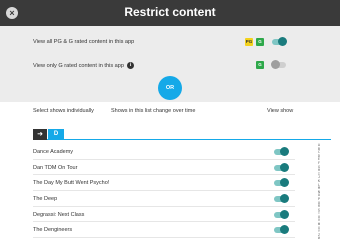 The image size is (340, 247). What do you see at coordinates (170, 67) in the screenshot?
I see `option-only-g: View only G rated content in this app i G` at bounding box center [170, 67].